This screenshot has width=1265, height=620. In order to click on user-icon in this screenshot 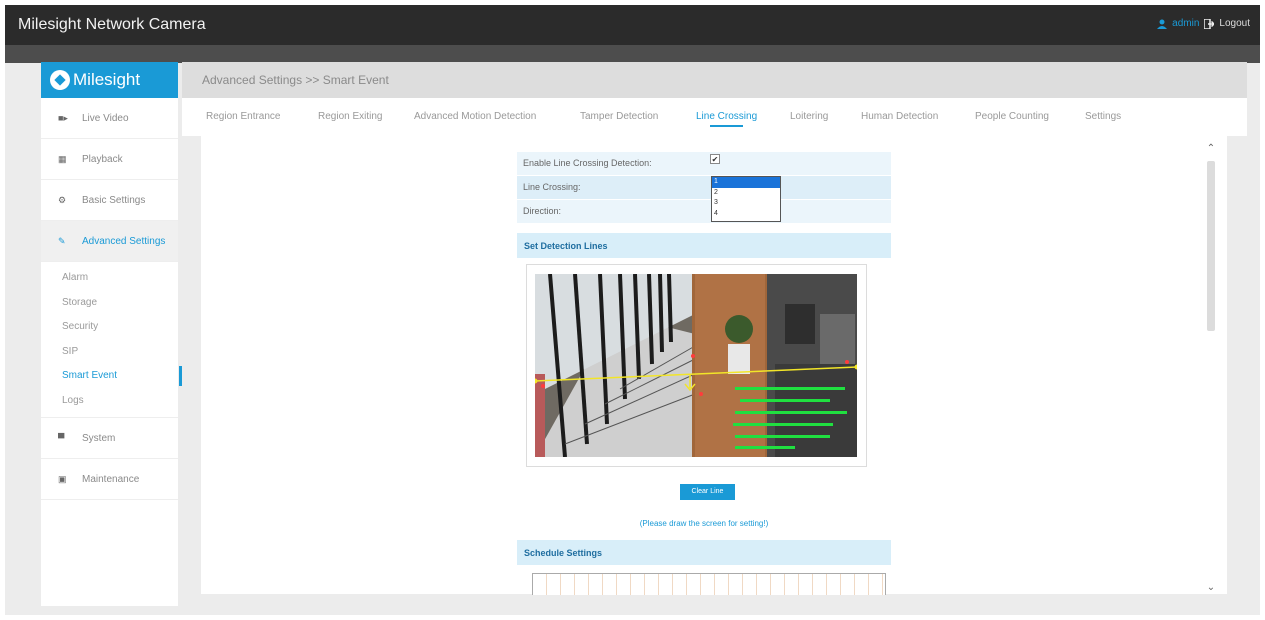, I will do `click(1162, 24)`.